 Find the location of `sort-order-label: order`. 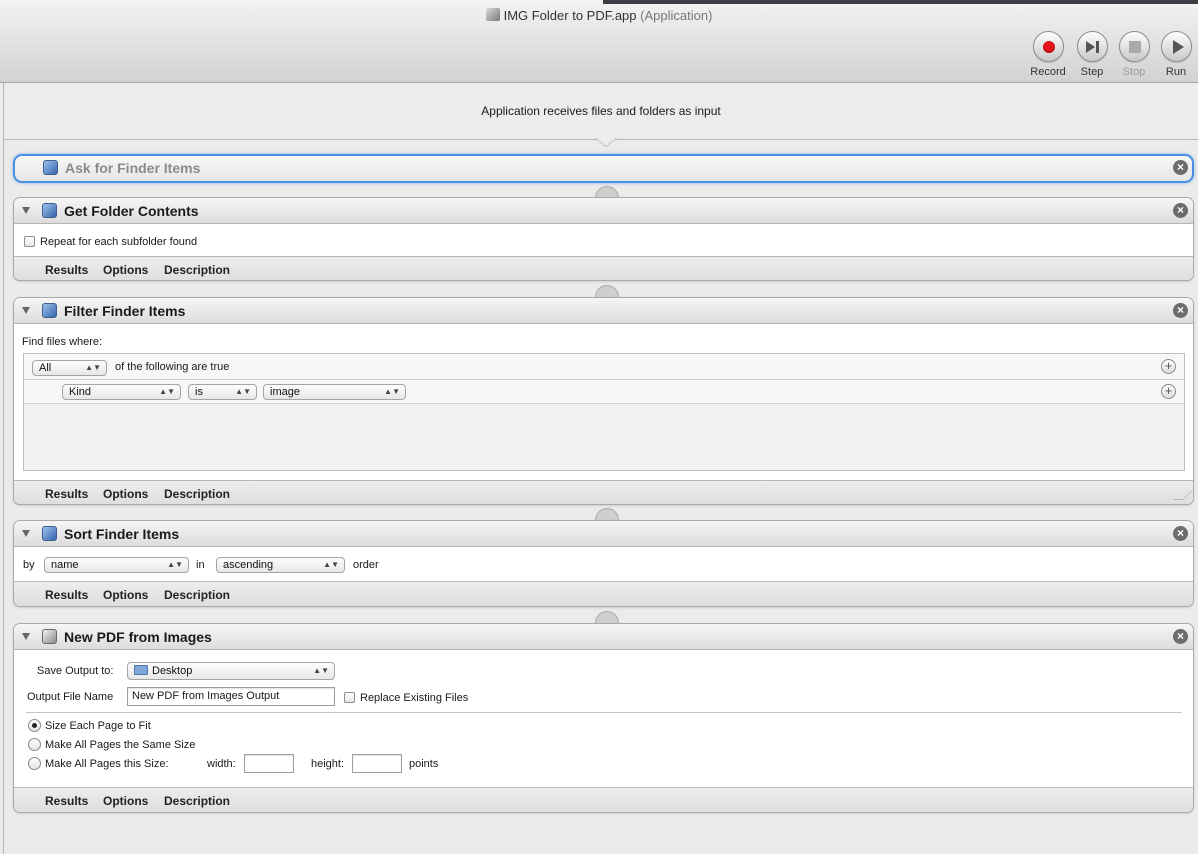

sort-order-label: order is located at coordinates (366, 565).